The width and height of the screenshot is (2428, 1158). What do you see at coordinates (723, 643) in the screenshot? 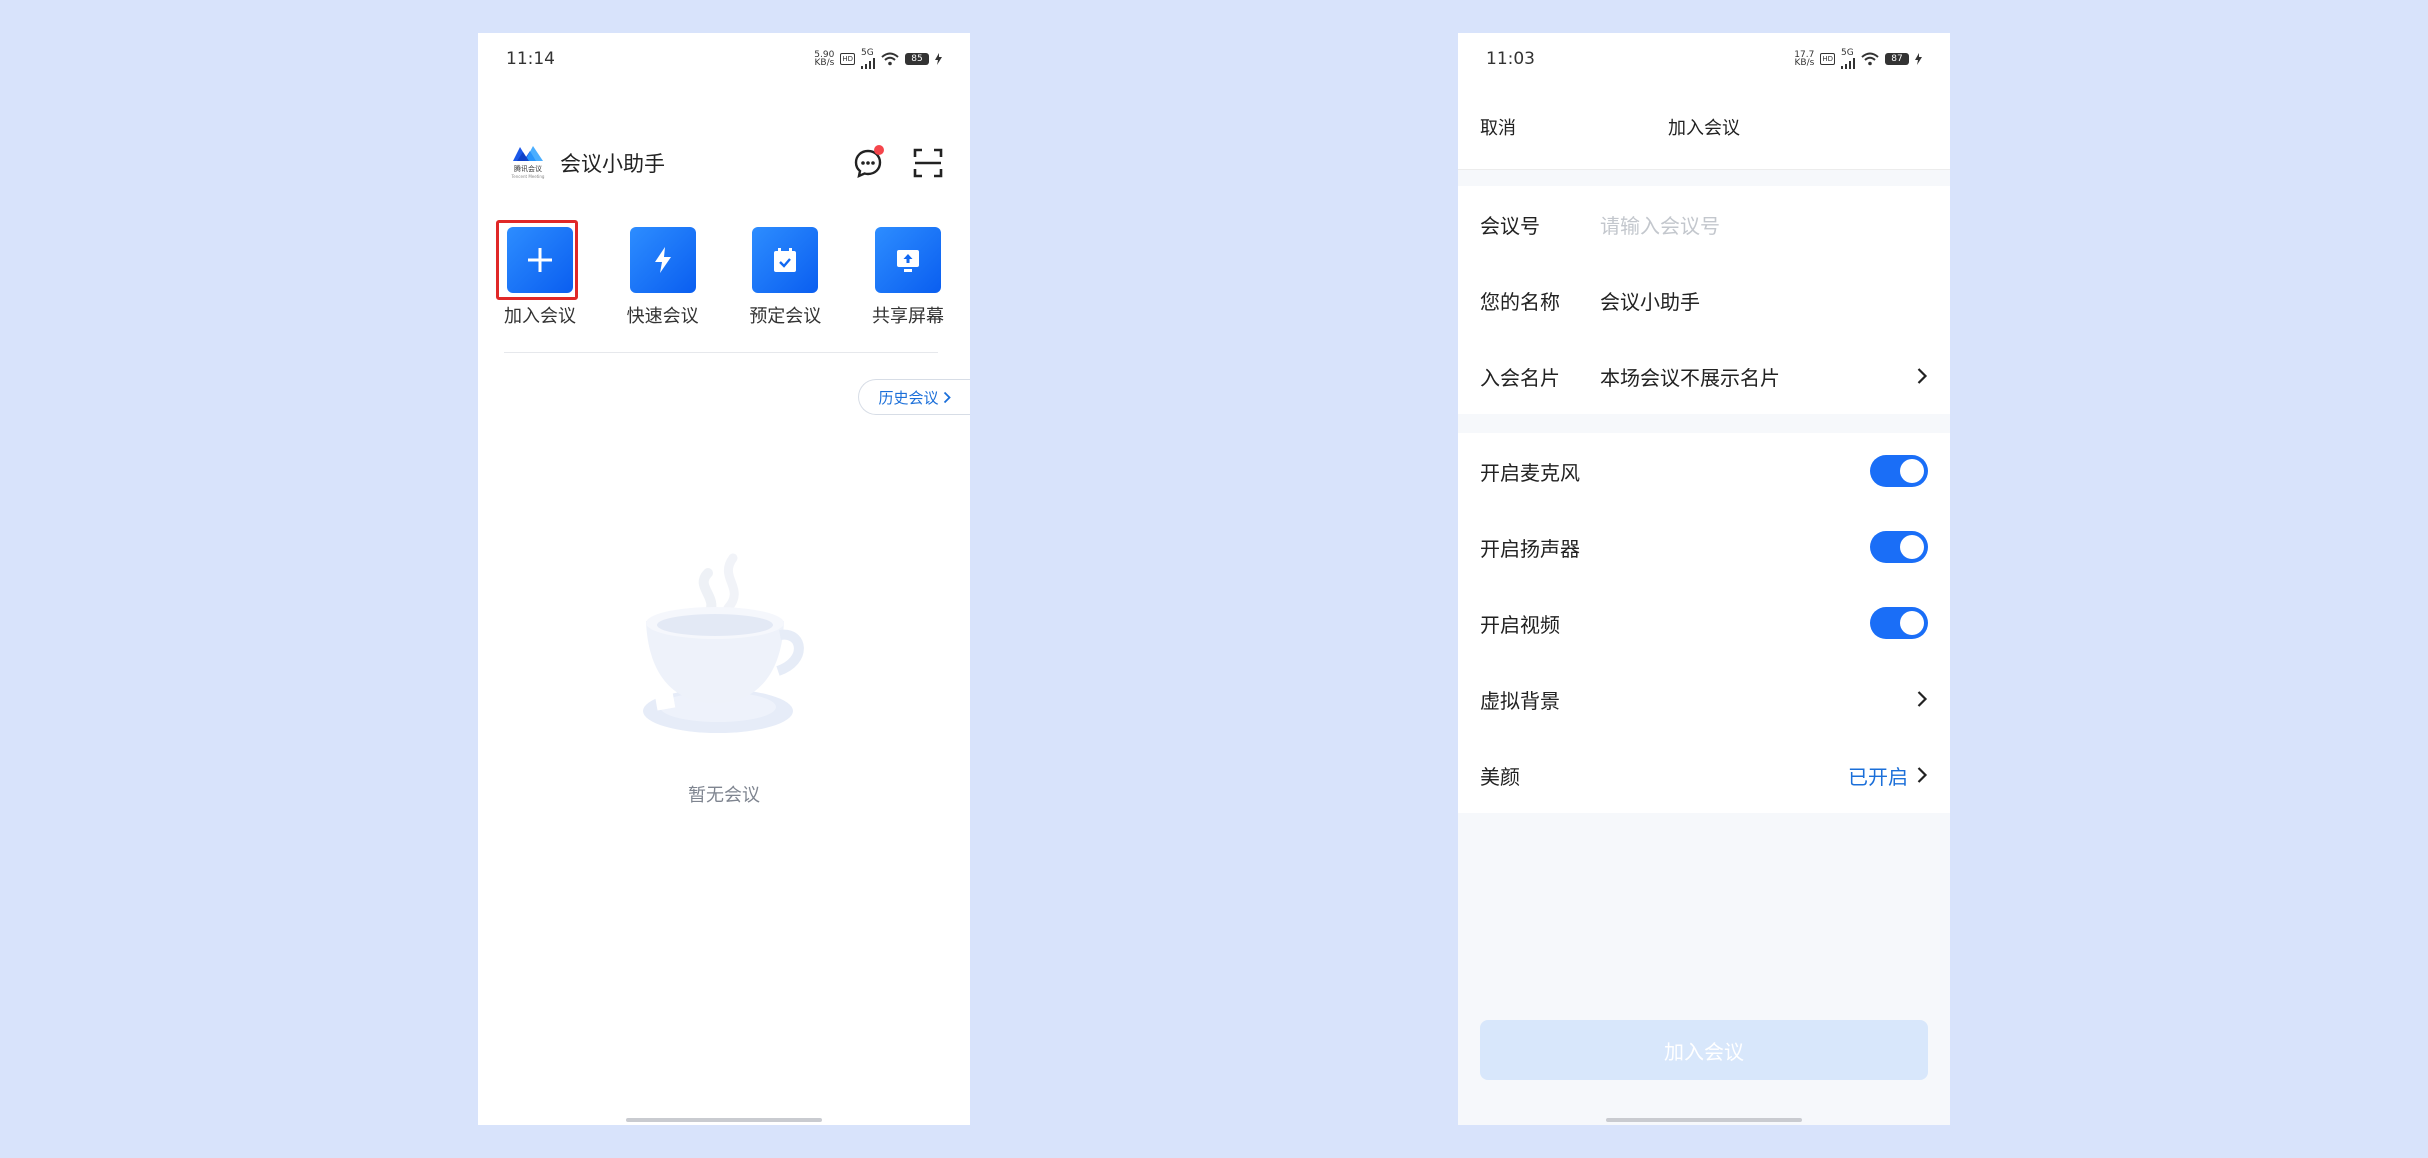
I see `empty-coffee-cup-icon` at bounding box center [723, 643].